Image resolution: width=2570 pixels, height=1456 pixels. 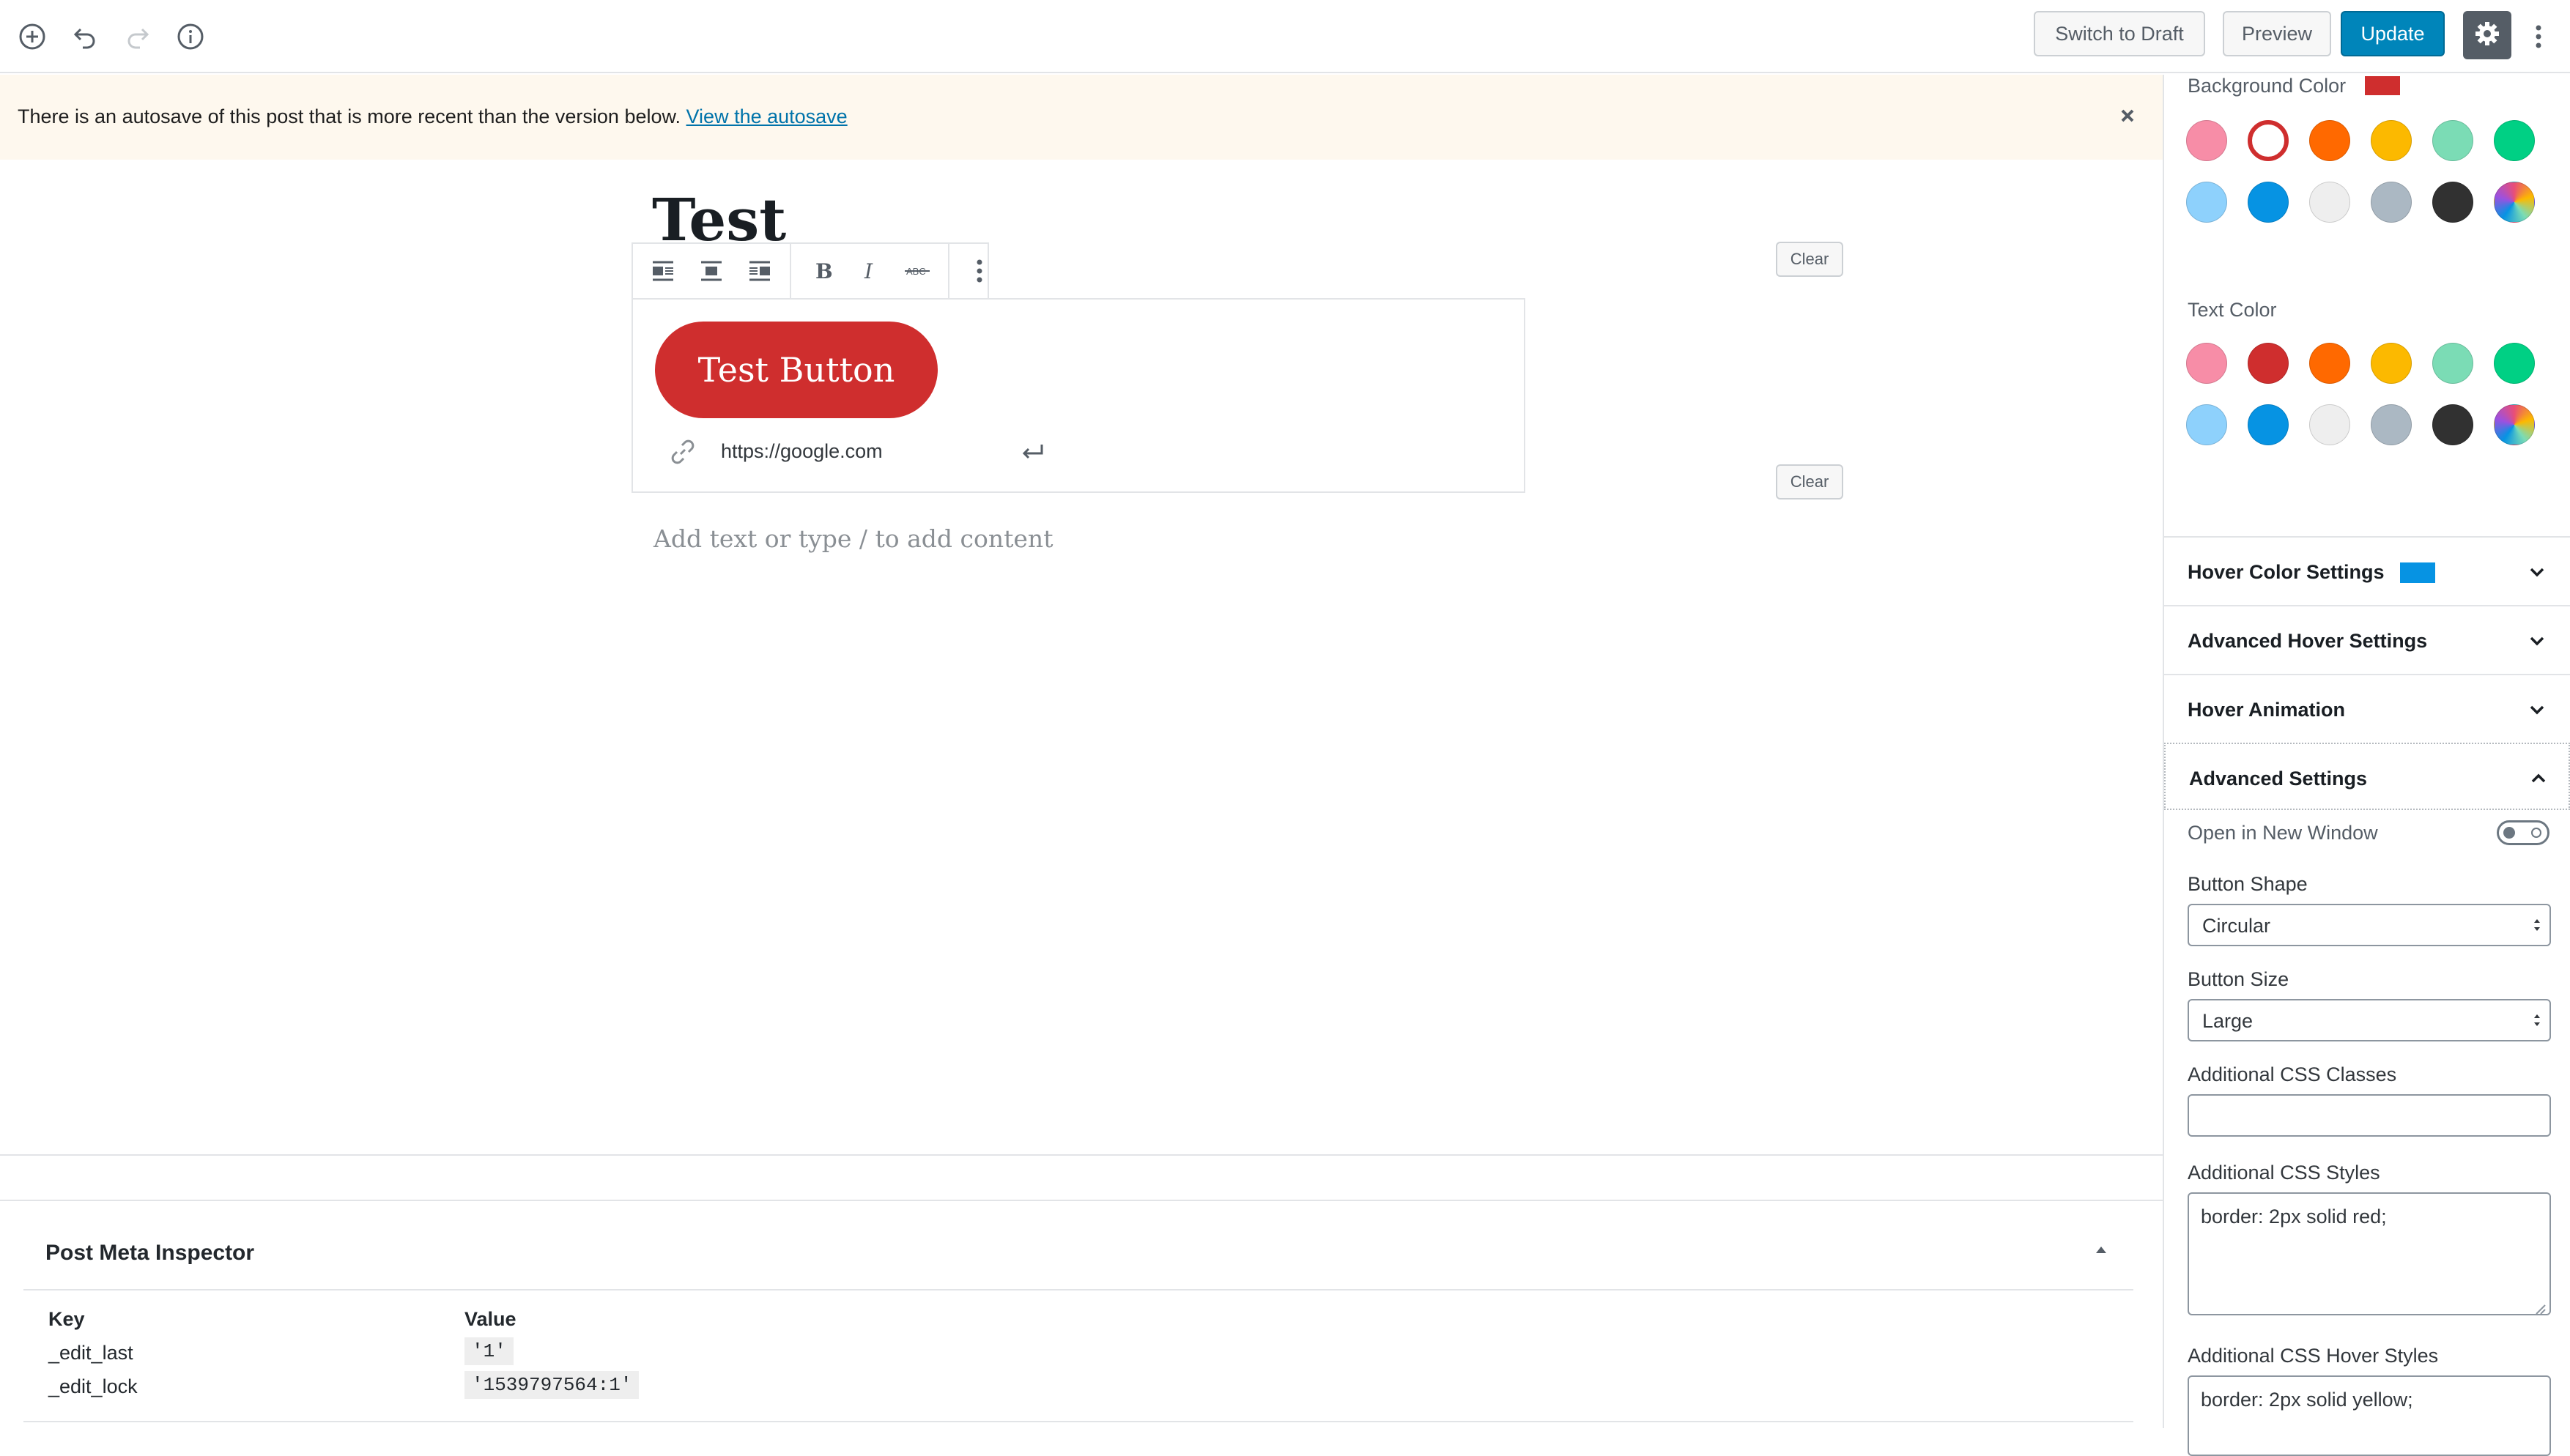 What do you see at coordinates (2369, 1020) in the screenshot?
I see `button-size-select: Large` at bounding box center [2369, 1020].